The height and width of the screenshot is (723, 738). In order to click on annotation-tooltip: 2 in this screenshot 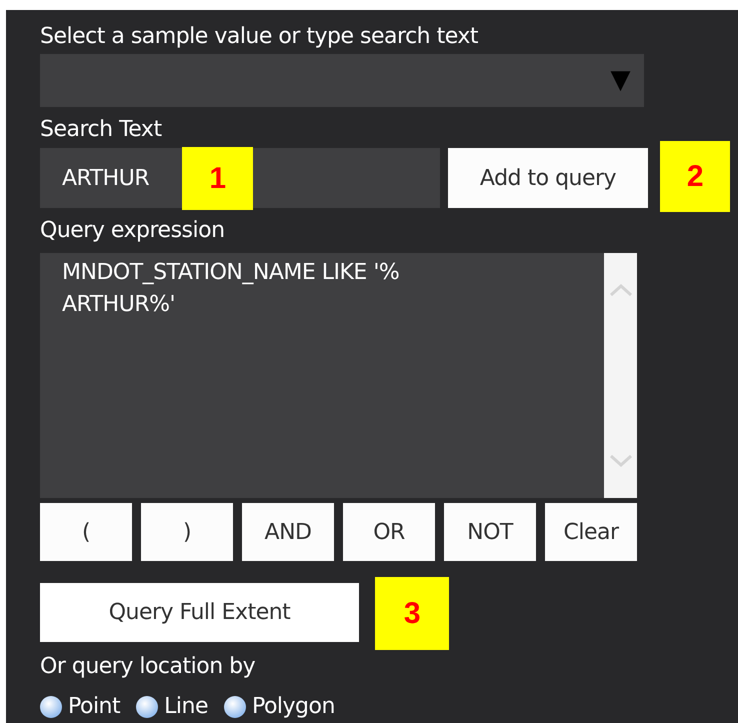, I will do `click(695, 176)`.